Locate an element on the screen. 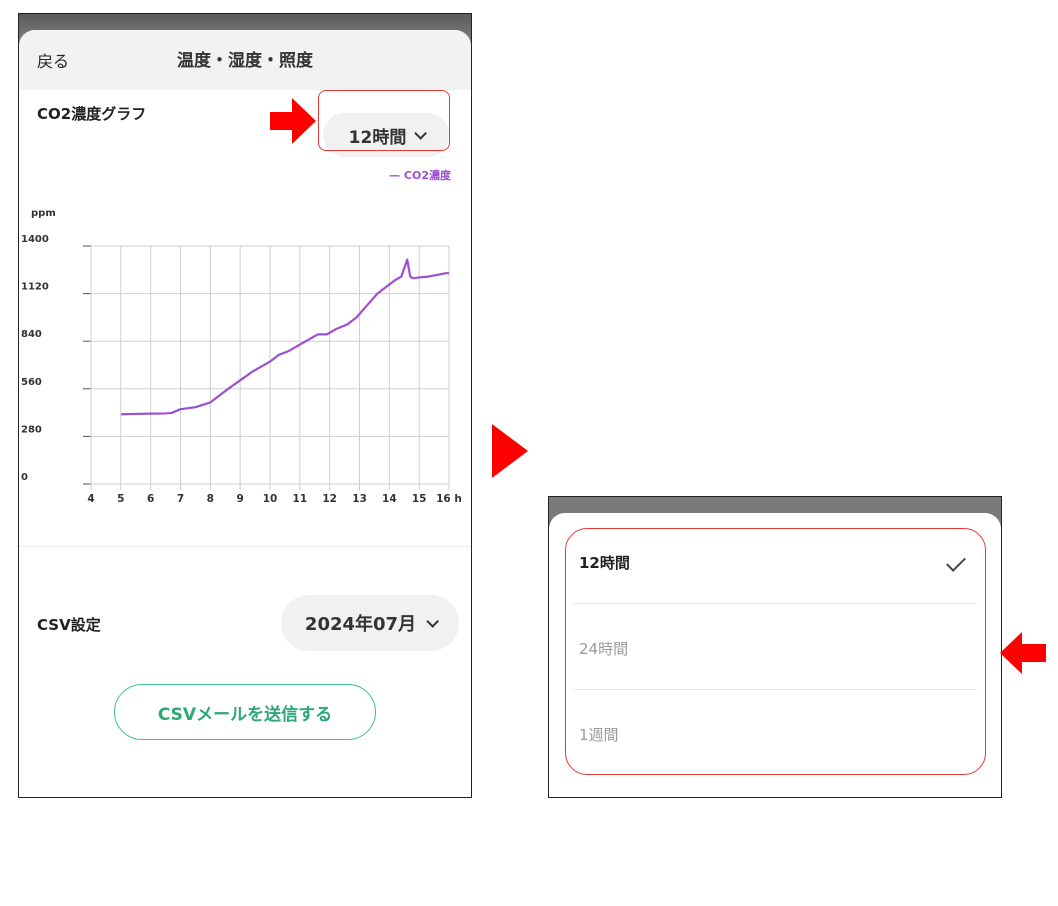 This screenshot has height=906, width=1058. option-label: 24時間 is located at coordinates (604, 648).